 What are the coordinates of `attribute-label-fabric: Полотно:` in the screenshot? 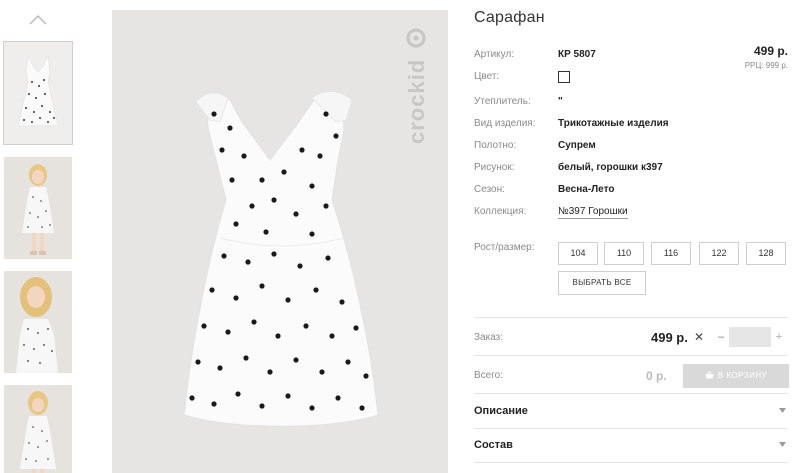 It's located at (495, 145).